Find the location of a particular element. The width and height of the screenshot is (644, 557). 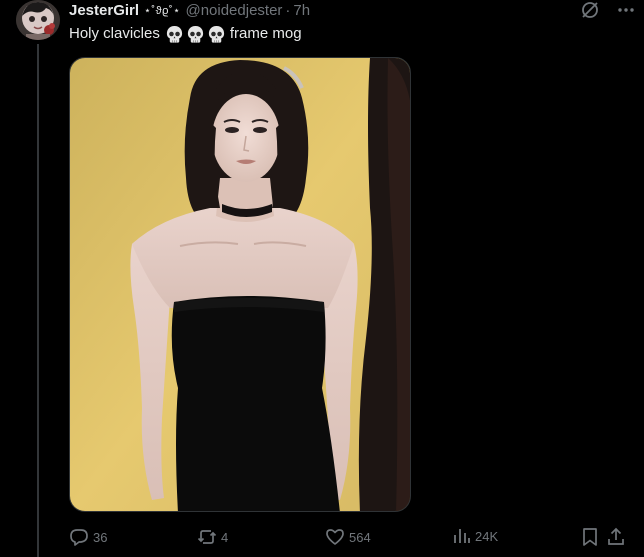

share-button is located at coordinates (616, 537).